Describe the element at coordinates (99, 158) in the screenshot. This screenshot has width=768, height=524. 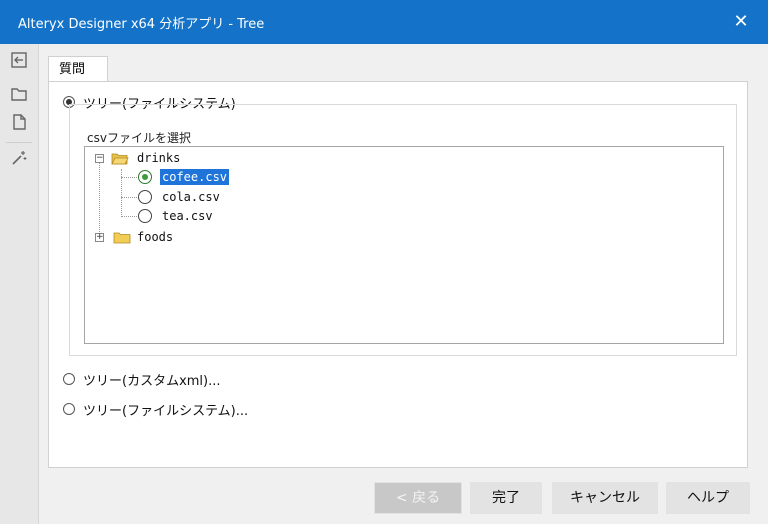
I see `collapse-drinks-toggle: −` at that location.